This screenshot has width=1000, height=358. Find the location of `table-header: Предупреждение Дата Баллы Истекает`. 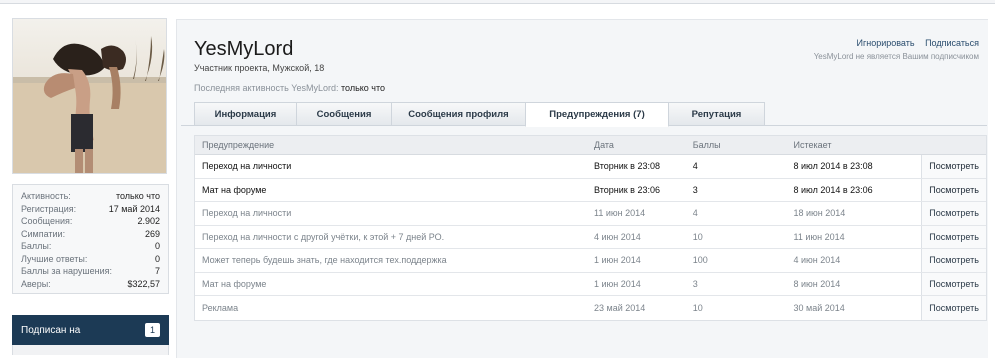

table-header: Предупреждение Дата Баллы Истекает is located at coordinates (590, 145).